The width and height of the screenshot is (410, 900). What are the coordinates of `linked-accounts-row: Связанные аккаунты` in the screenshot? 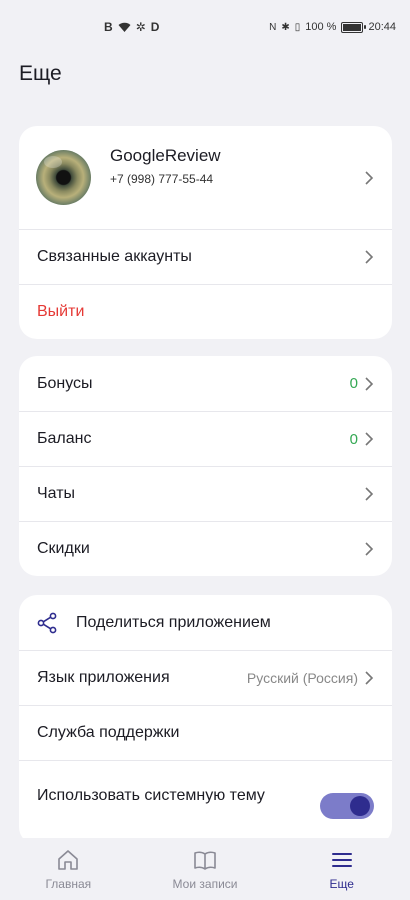 It's located at (205, 256).